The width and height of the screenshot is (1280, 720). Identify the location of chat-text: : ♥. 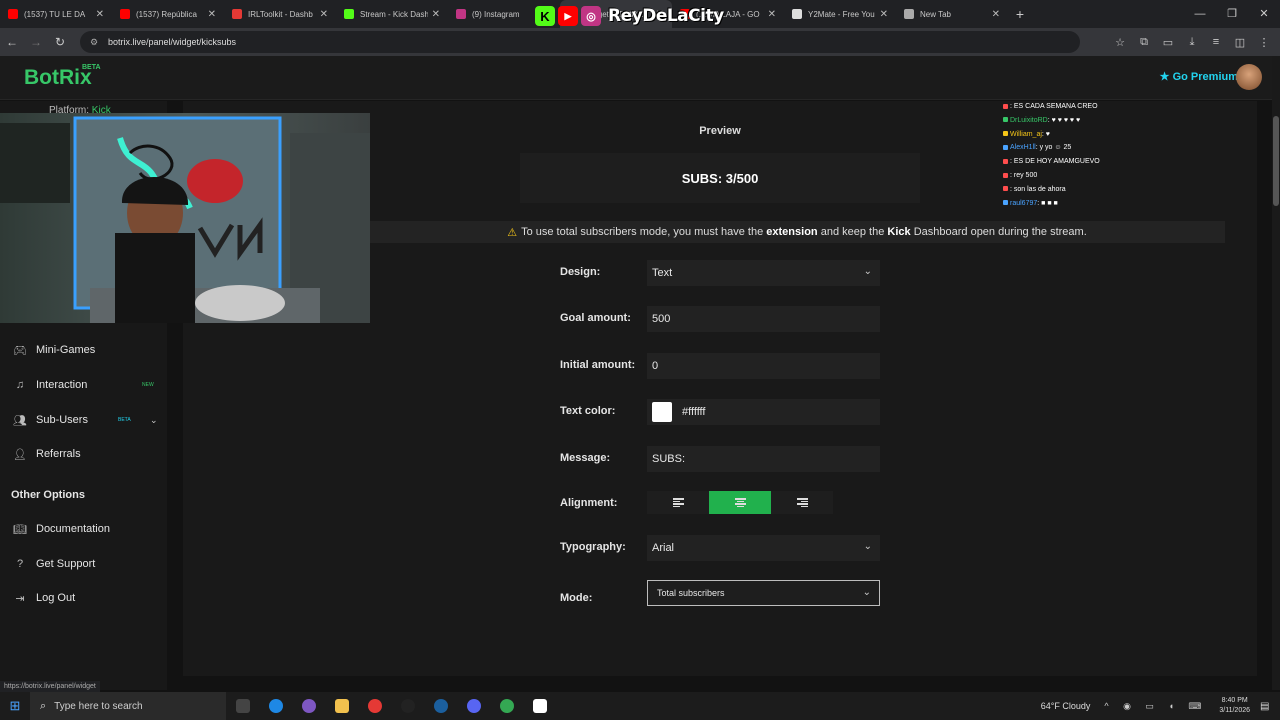
(1045, 134).